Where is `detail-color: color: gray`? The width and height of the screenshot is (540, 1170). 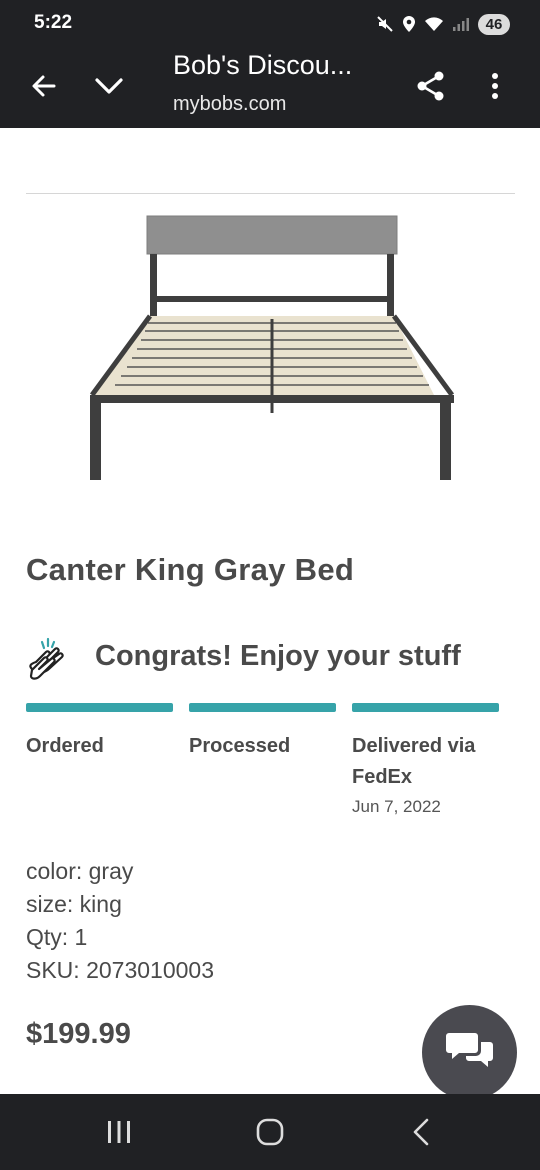
detail-color: color: gray is located at coordinates (80, 871).